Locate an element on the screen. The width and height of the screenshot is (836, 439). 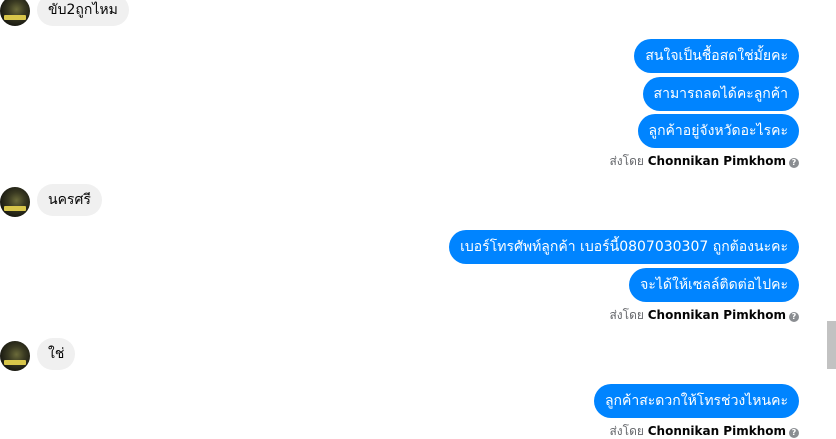
message-text: สนใจเป็นชื้อสดใช่มั้ยคะ is located at coordinates (716, 56).